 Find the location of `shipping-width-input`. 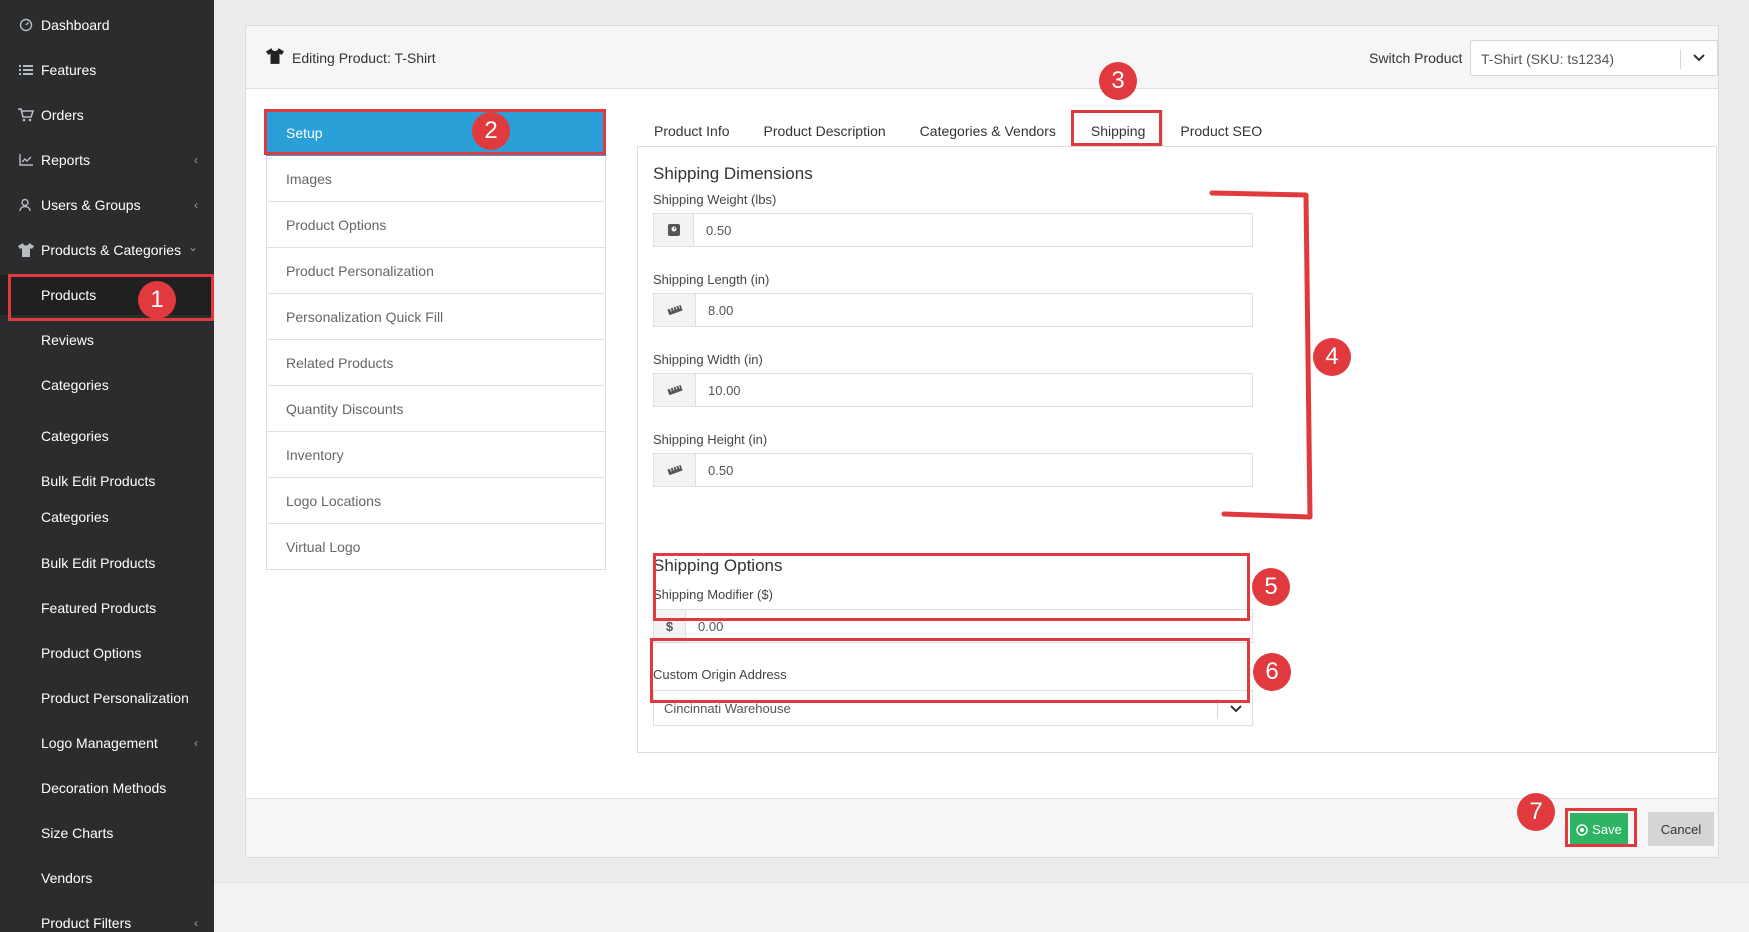

shipping-width-input is located at coordinates (974, 390).